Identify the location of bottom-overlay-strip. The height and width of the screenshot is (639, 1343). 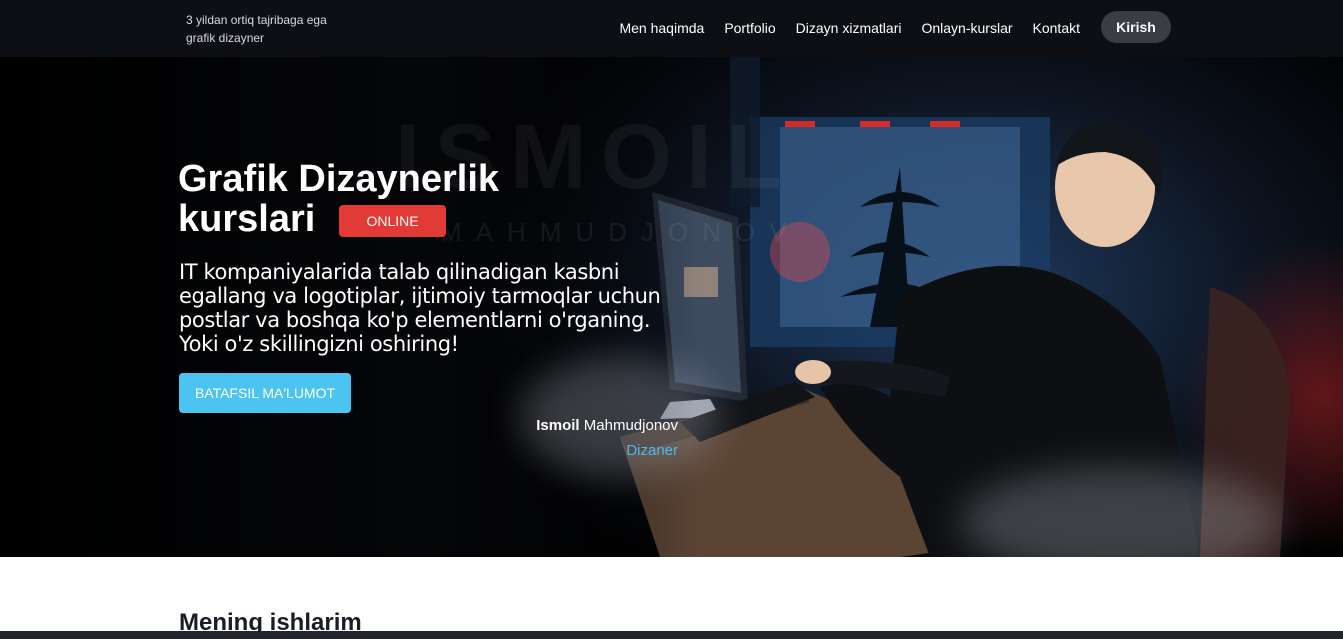
(671, 635).